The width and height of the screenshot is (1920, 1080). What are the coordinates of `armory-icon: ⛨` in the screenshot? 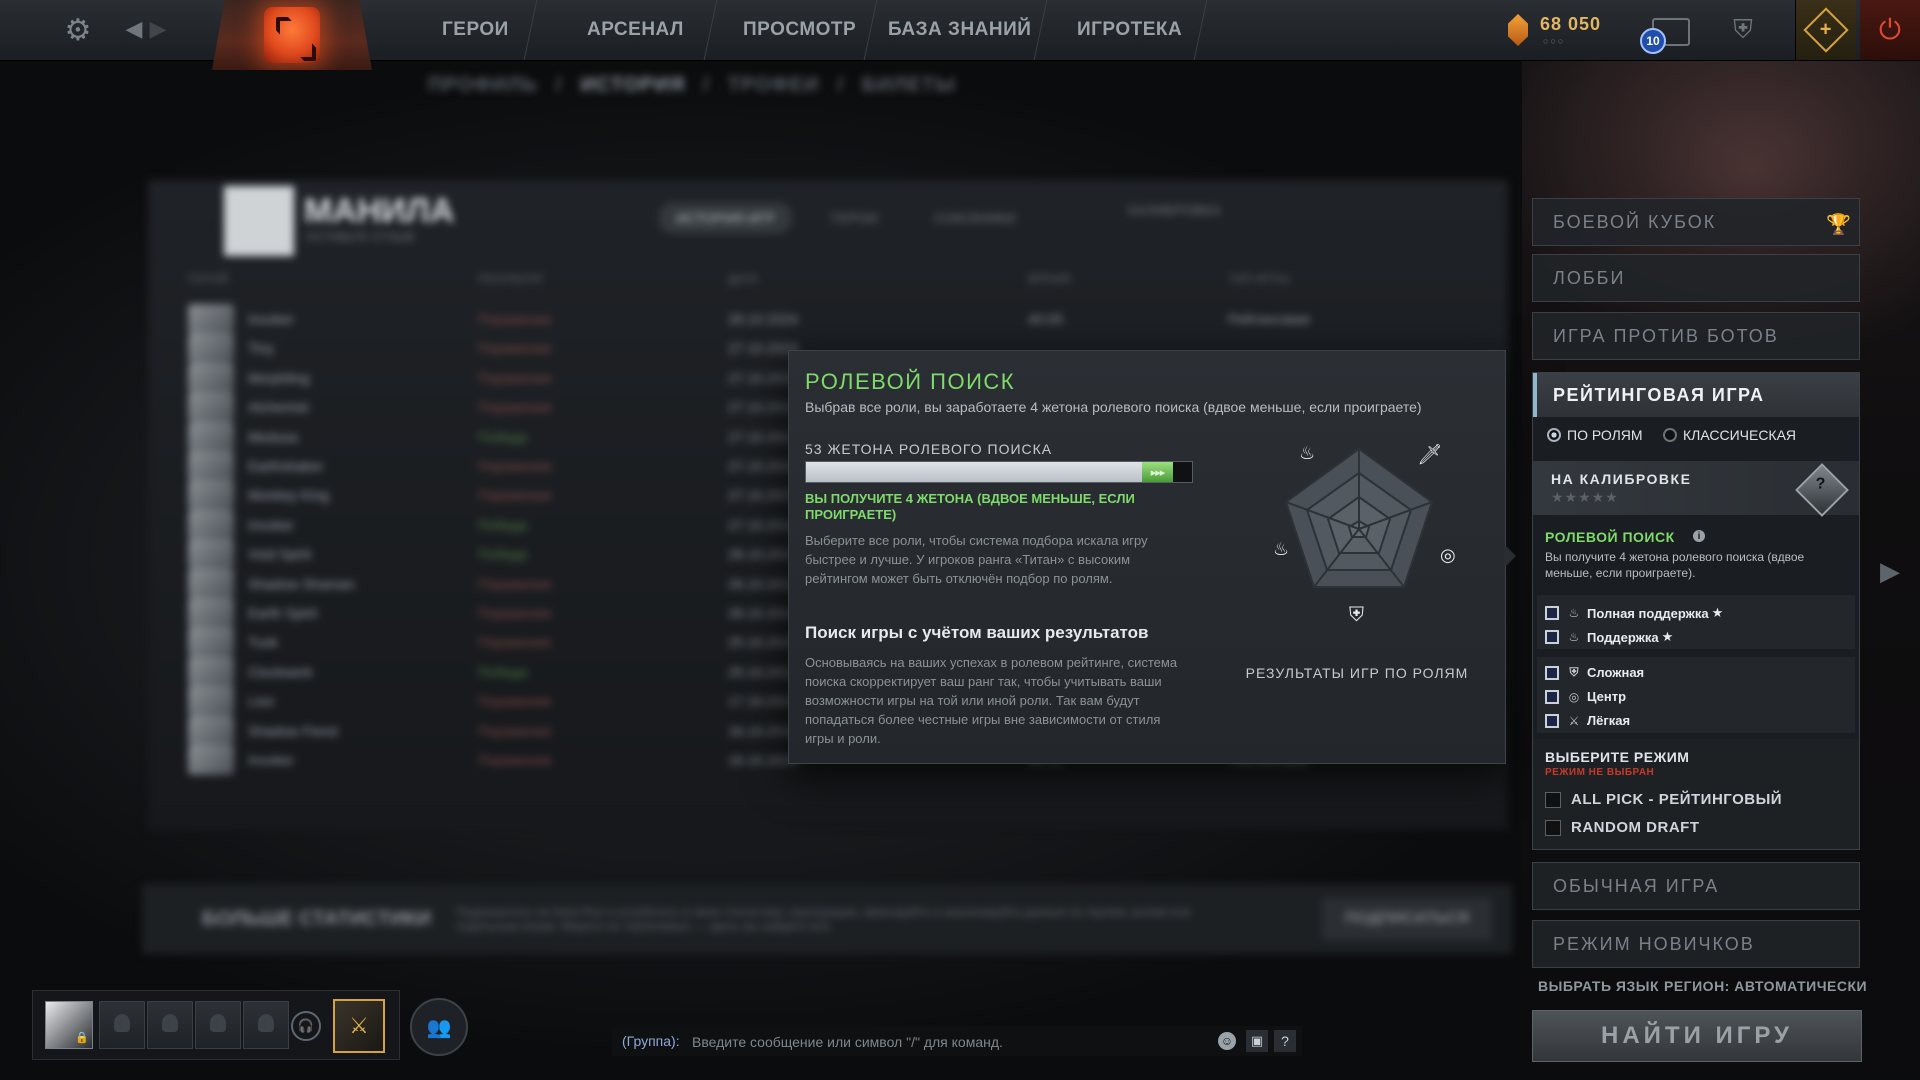 It's located at (1743, 30).